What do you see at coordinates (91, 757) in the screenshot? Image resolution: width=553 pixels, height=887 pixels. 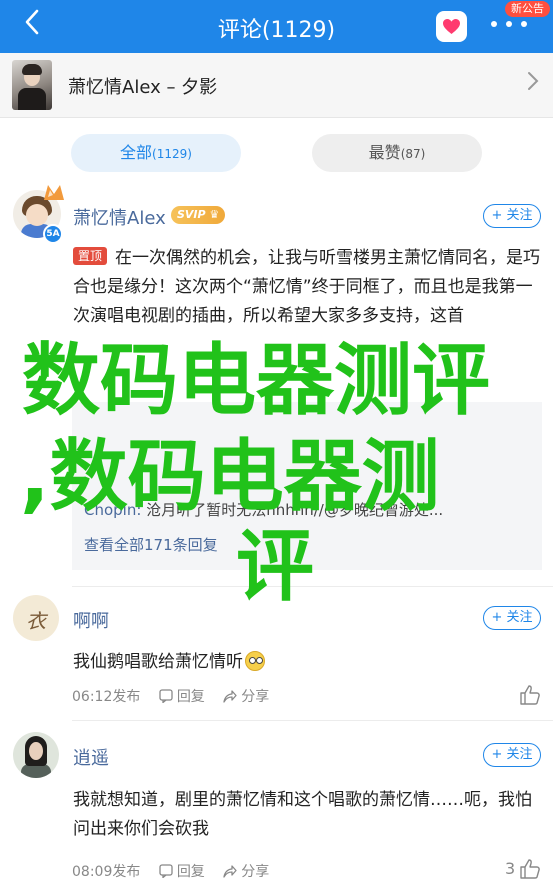 I see `comment-username: 逍遥` at bounding box center [91, 757].